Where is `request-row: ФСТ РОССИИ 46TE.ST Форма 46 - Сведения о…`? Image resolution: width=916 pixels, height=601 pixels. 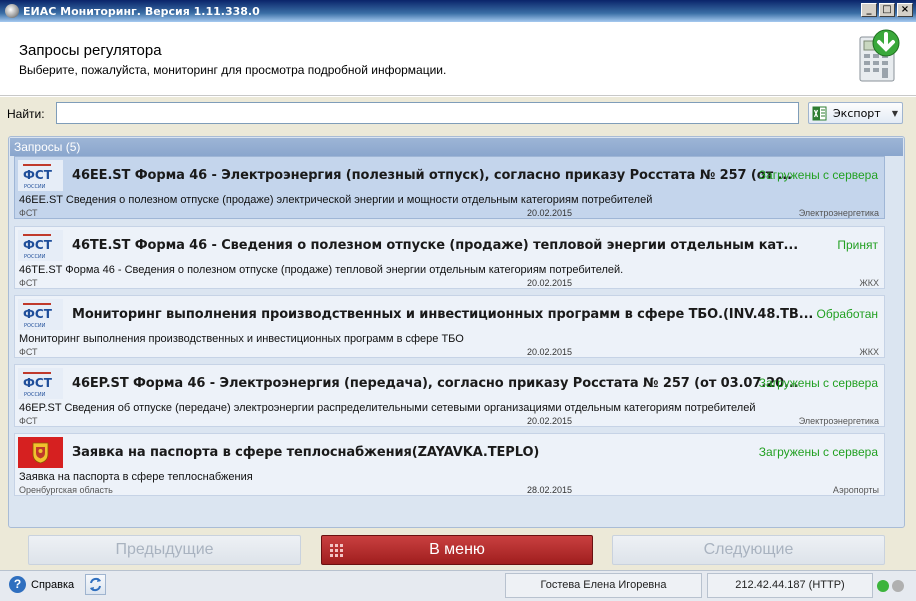 request-row: ФСТ РОССИИ 46TE.ST Форма 46 - Сведения о… is located at coordinates (449, 257).